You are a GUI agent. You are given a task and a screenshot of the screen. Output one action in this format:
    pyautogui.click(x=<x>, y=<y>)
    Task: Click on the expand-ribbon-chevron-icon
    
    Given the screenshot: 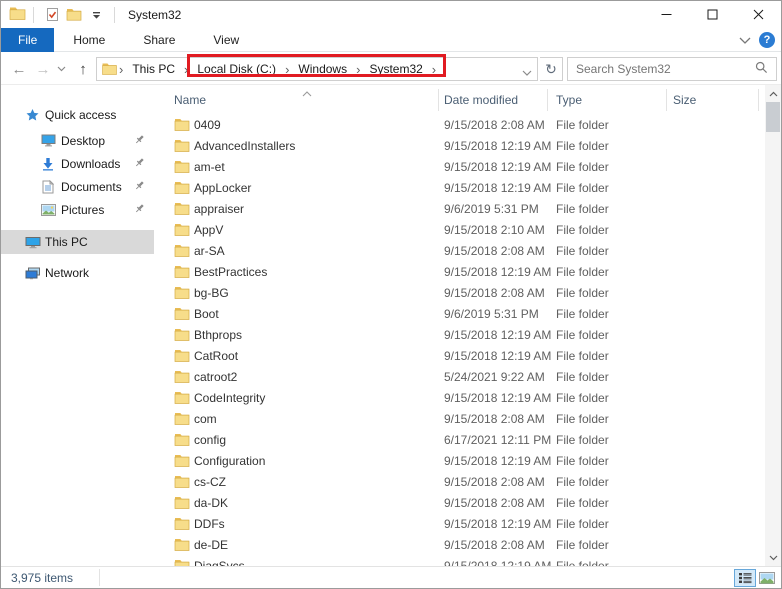 What is the action you would take?
    pyautogui.click(x=745, y=40)
    